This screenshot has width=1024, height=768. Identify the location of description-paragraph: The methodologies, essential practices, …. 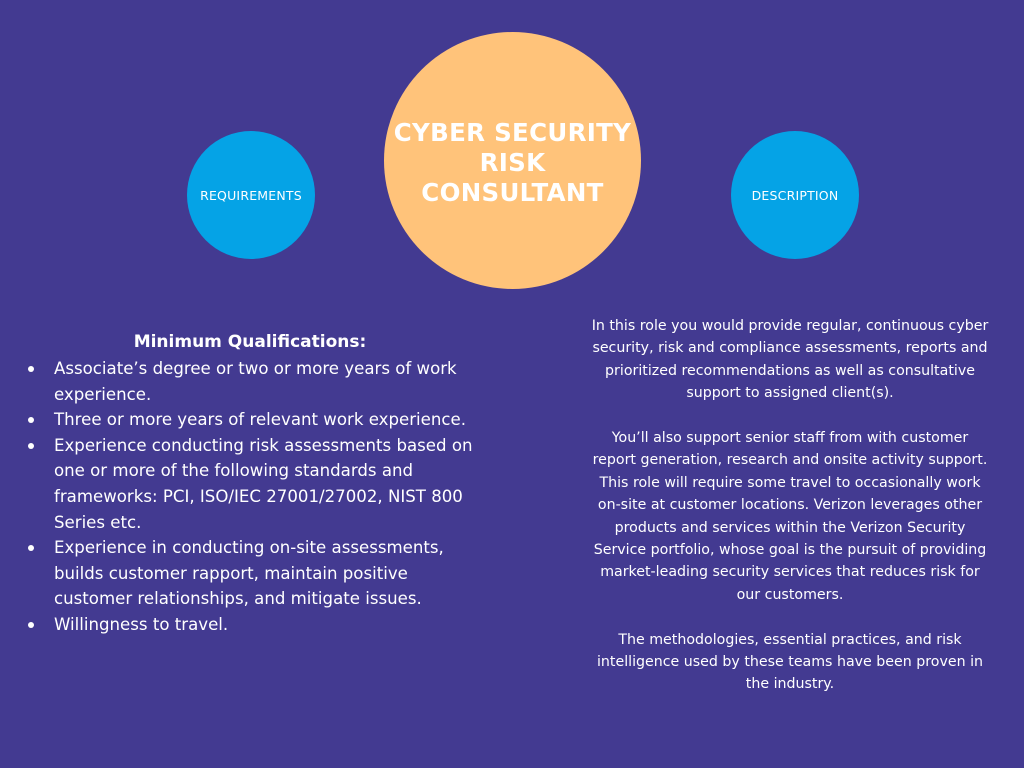
(790, 662).